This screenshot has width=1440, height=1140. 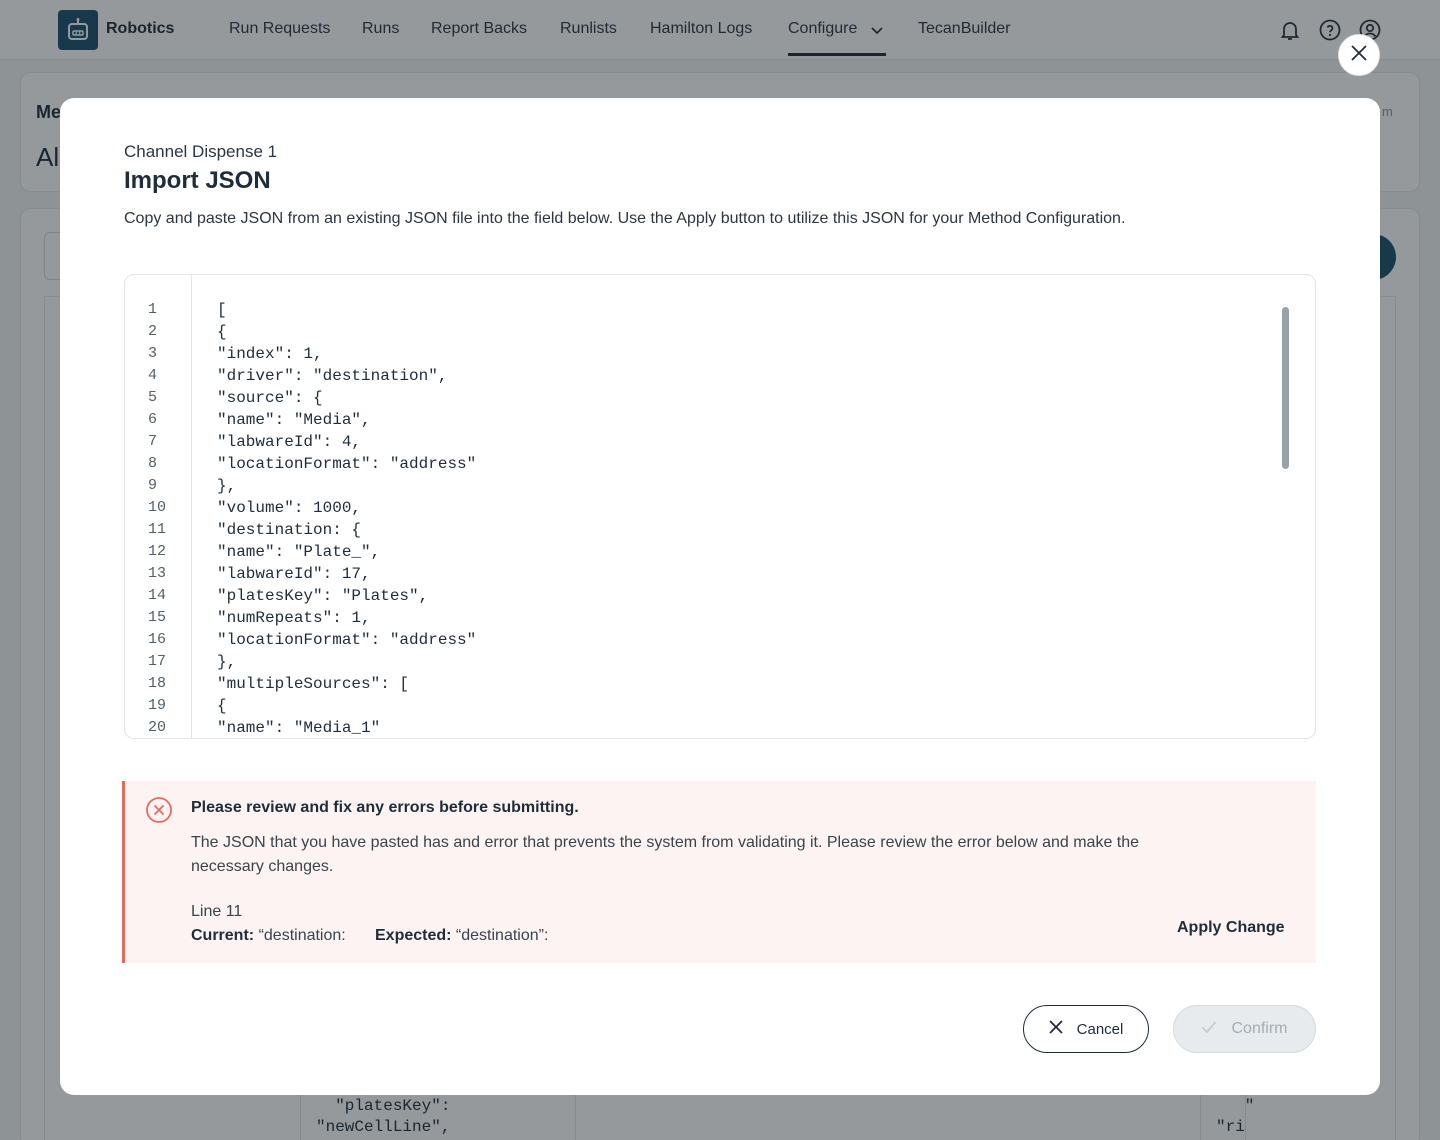 What do you see at coordinates (294, 618) in the screenshot?
I see `code-line: "numRepeats": 1,` at bounding box center [294, 618].